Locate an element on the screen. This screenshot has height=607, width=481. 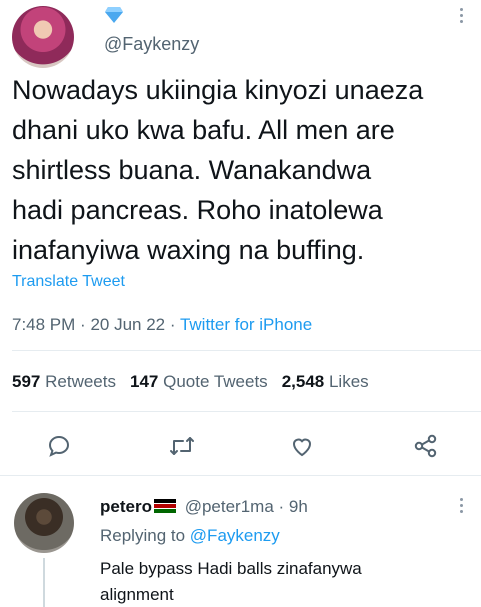
tweet-date: 20 Jun 22 is located at coordinates (127, 324).